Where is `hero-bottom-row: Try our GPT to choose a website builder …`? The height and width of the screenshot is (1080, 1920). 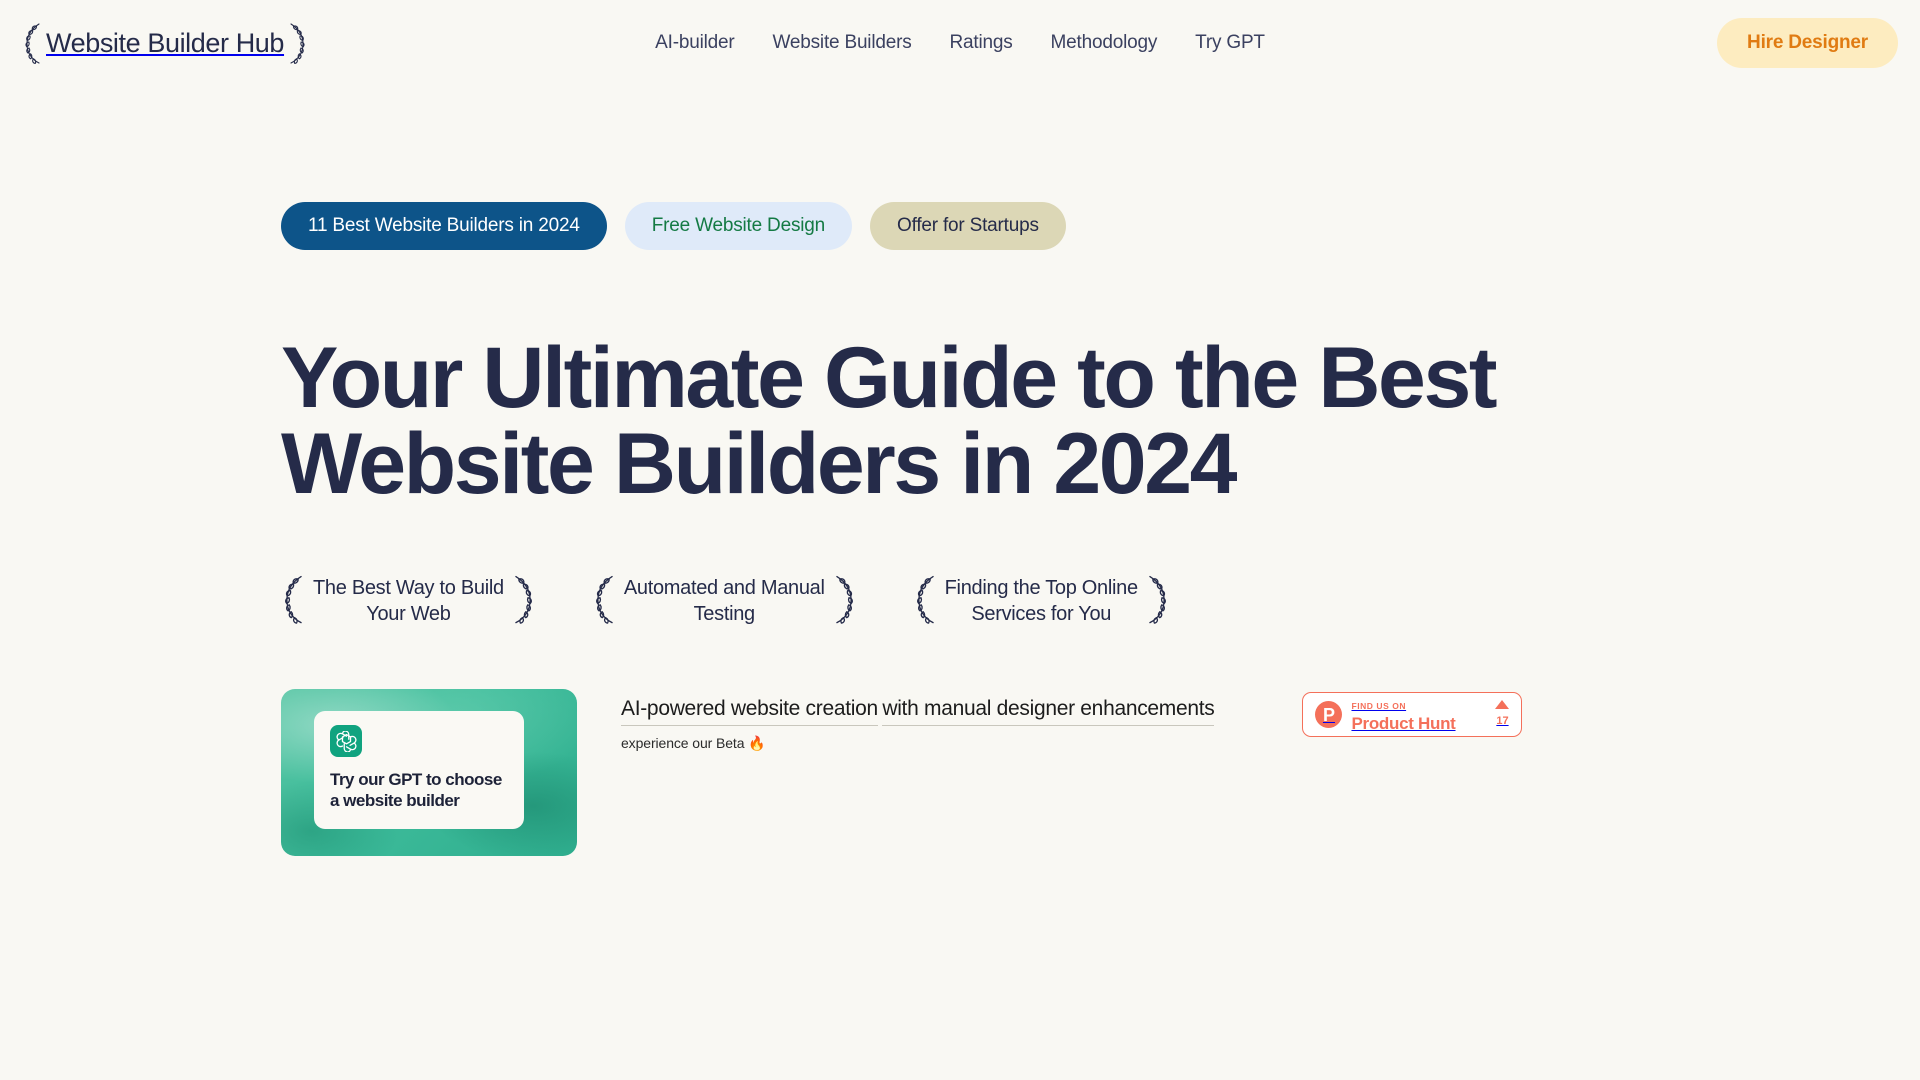
hero-bottom-row: Try our GPT to choose a website builder … is located at coordinates (1100, 772).